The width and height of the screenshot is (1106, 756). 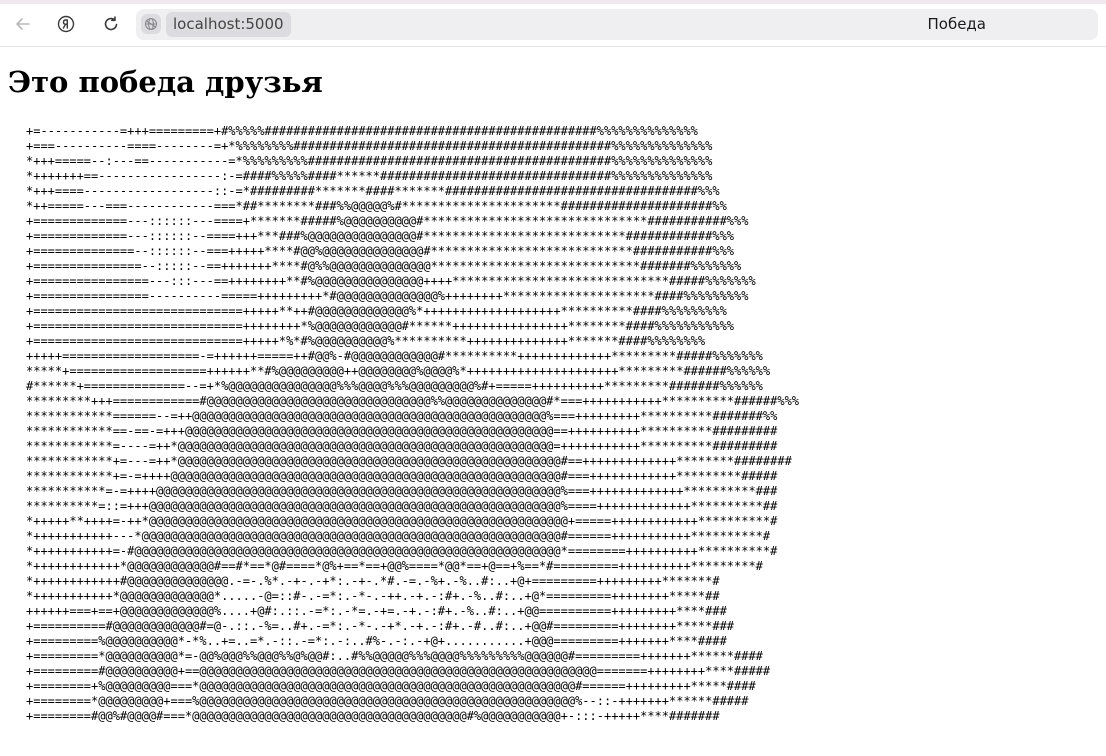 I want to click on site-info-button, so click(x=151, y=24).